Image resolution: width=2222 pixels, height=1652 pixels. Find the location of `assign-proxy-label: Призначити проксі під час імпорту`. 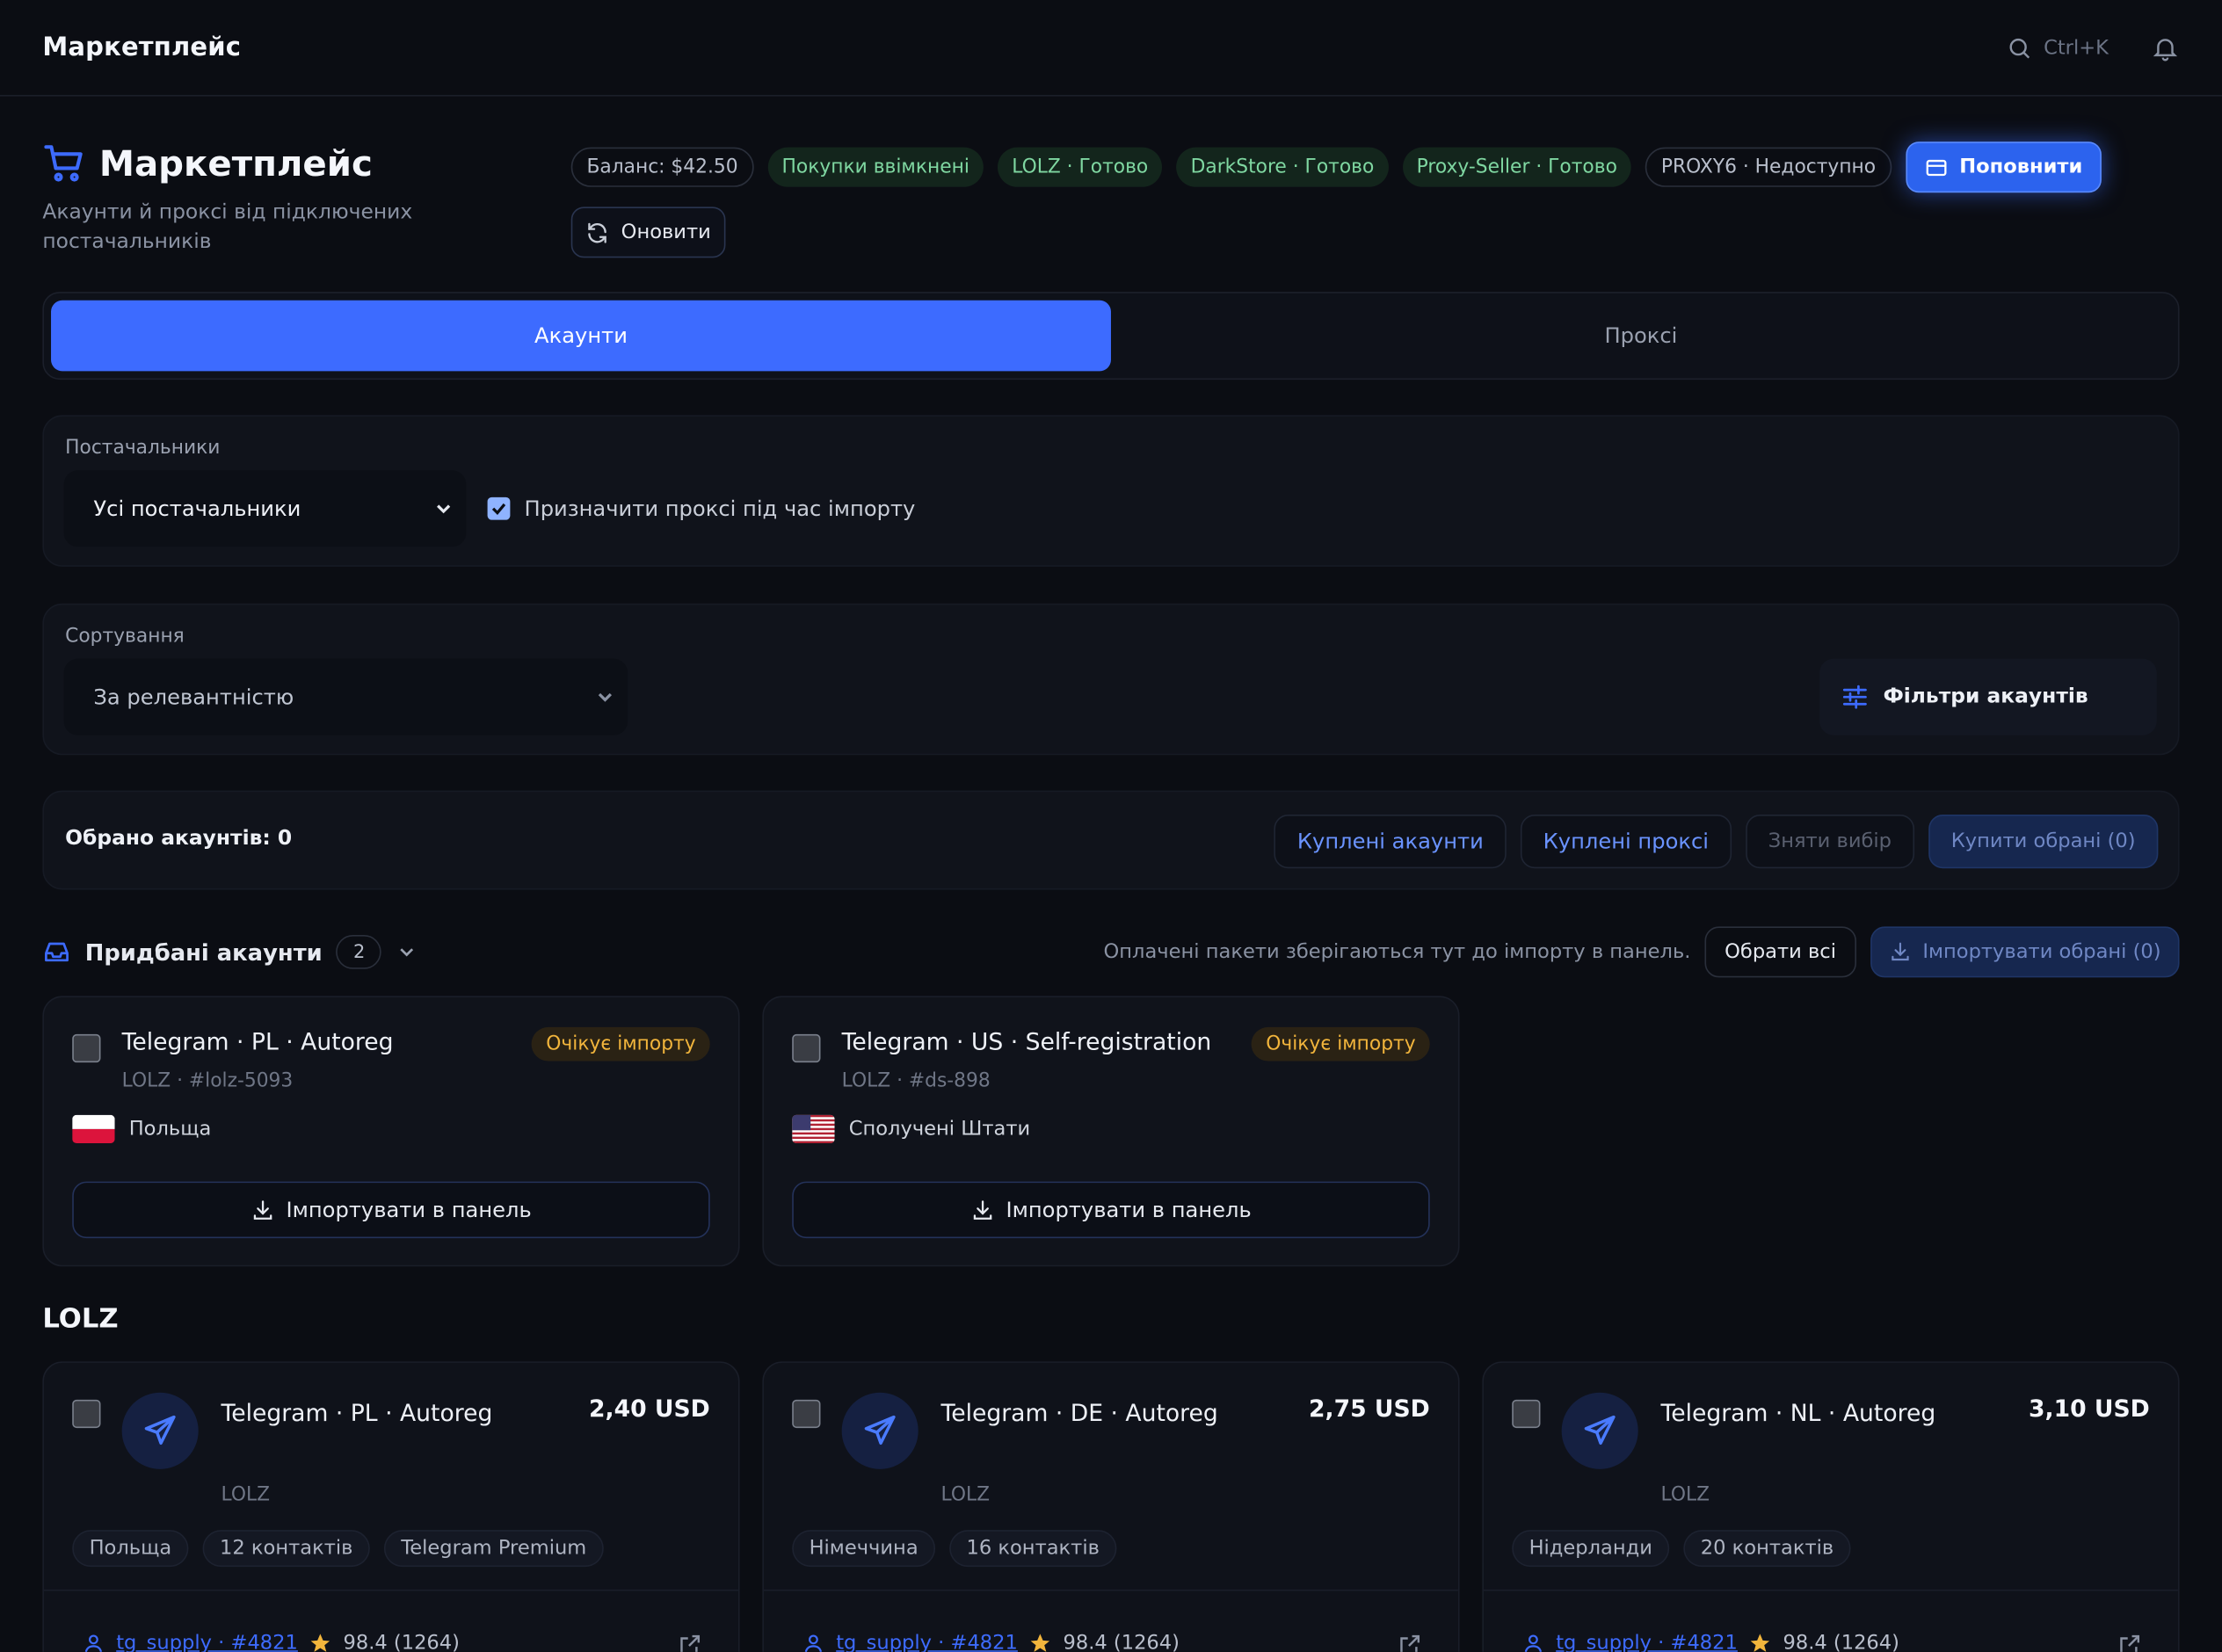

assign-proxy-label: Призначити проксі під час імпорту is located at coordinates (720, 509).